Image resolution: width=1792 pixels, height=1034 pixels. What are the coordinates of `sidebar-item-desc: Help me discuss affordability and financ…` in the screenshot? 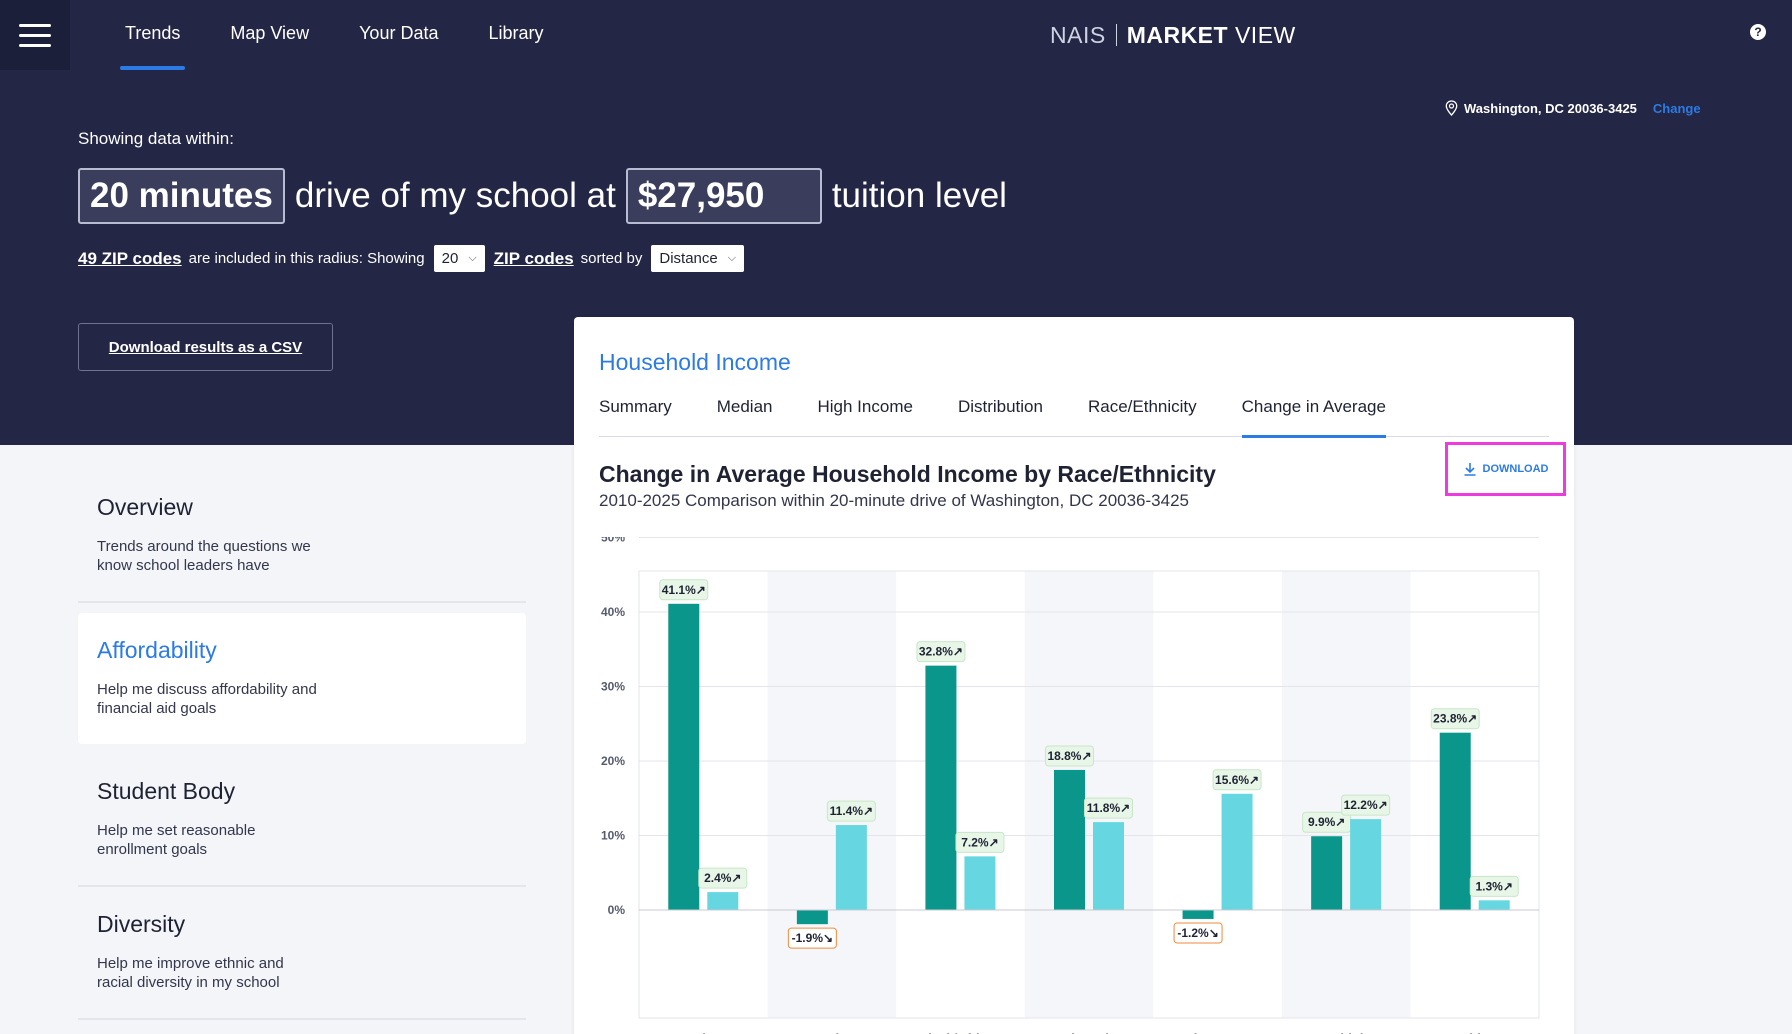 It's located at (207, 699).